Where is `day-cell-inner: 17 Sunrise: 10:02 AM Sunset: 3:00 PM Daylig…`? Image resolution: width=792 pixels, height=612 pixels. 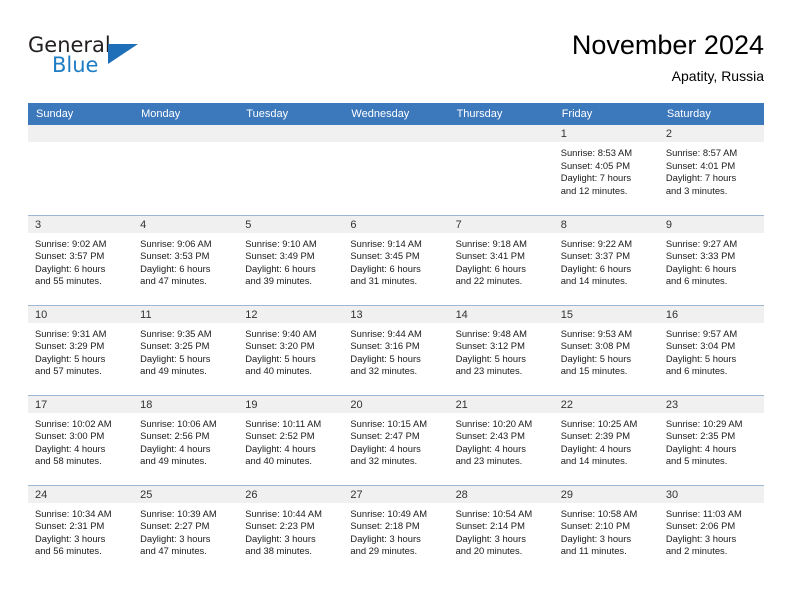
day-cell-inner: 17 Sunrise: 10:02 AM Sunset: 3:00 PM Daylig… is located at coordinates (81, 440).